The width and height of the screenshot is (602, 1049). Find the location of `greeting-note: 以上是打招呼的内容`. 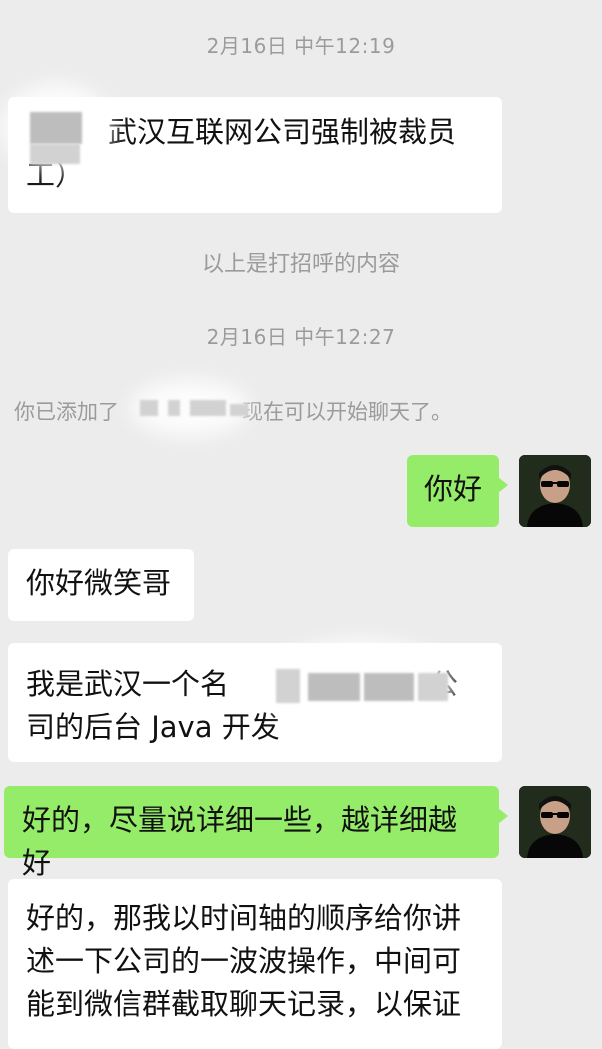

greeting-note: 以上是打招呼的内容 is located at coordinates (300, 264).